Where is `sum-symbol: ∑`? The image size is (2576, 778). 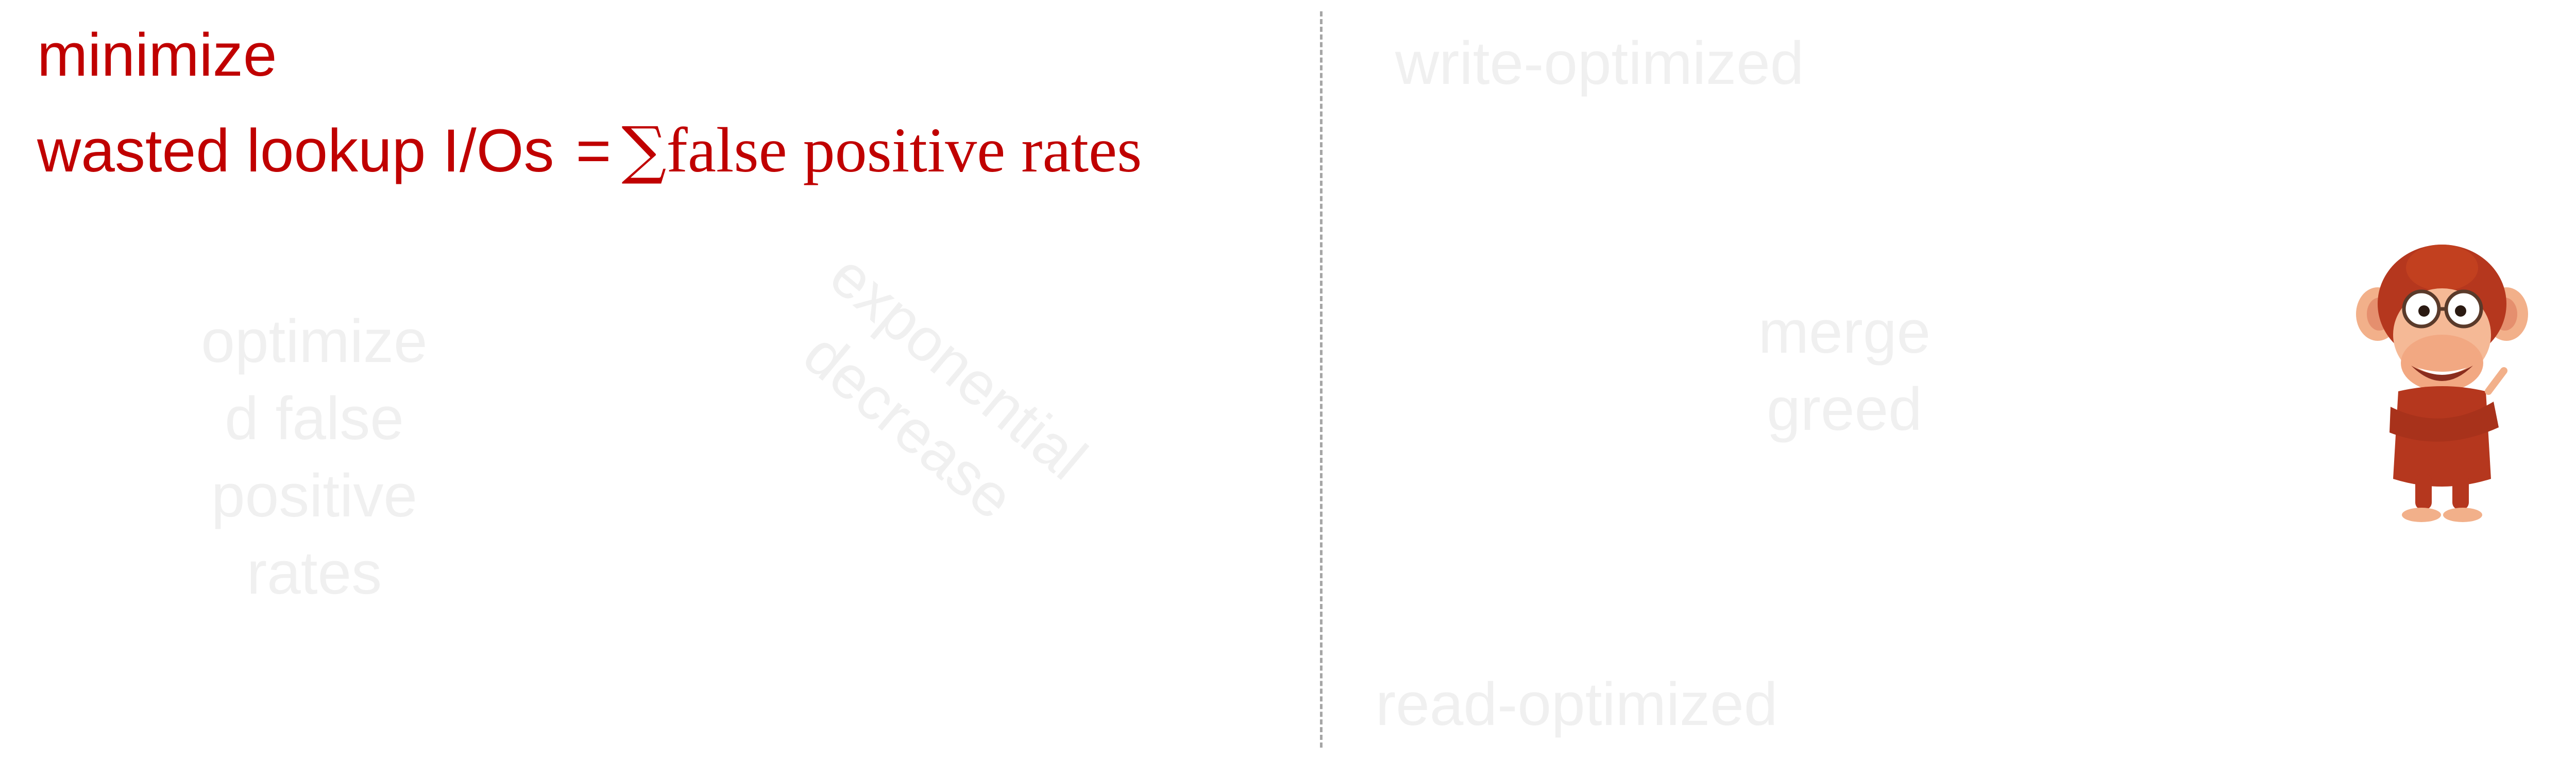
sum-symbol: ∑ is located at coordinates (644, 149).